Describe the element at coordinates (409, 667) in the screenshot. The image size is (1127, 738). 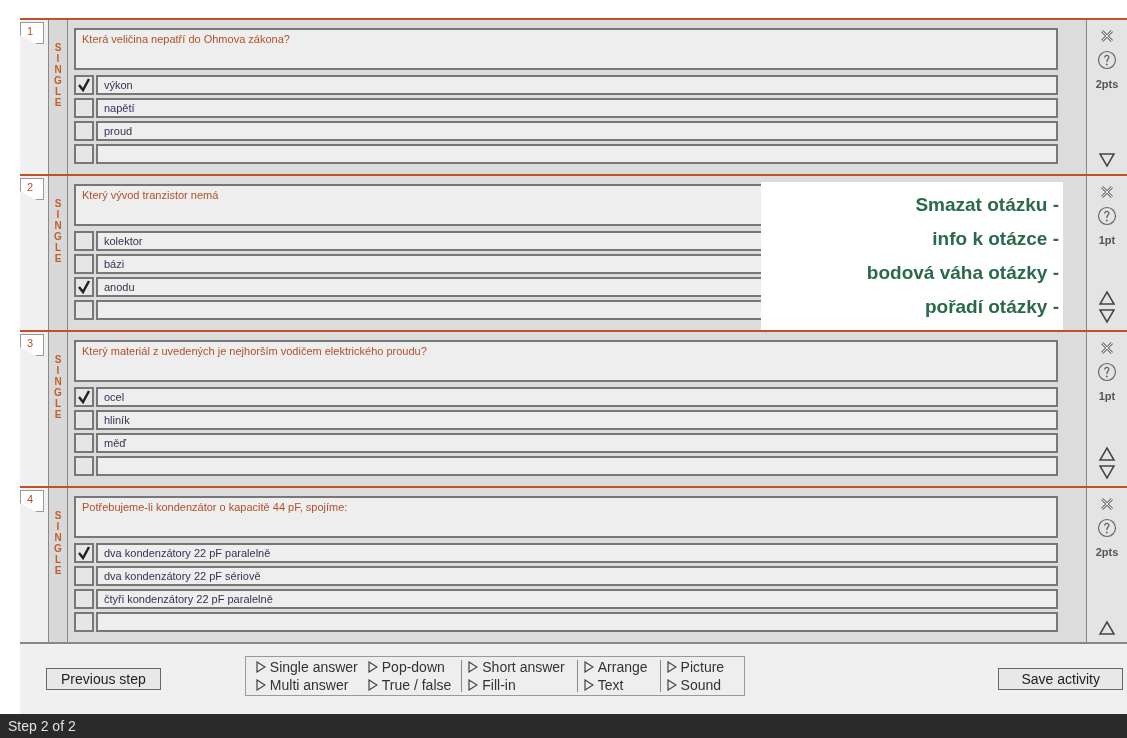
I see `question-type-button: Pop-down` at that location.